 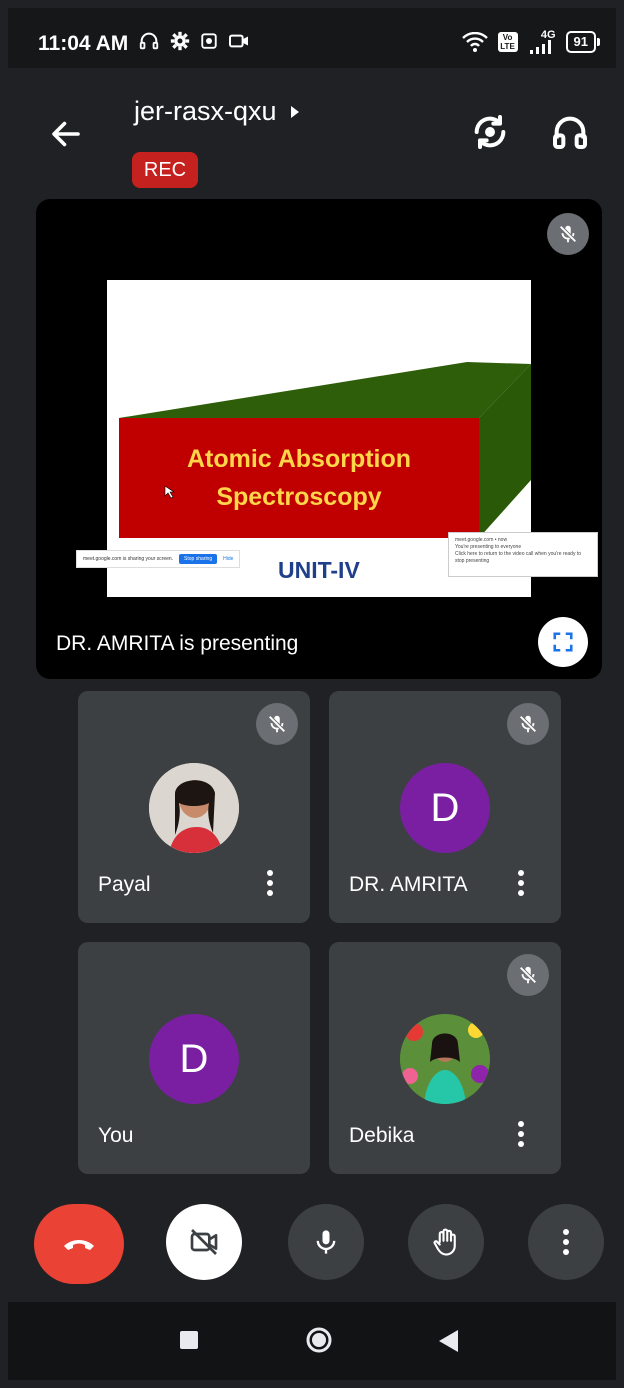 What do you see at coordinates (548, 35) in the screenshot?
I see `network-type: 4G` at bounding box center [548, 35].